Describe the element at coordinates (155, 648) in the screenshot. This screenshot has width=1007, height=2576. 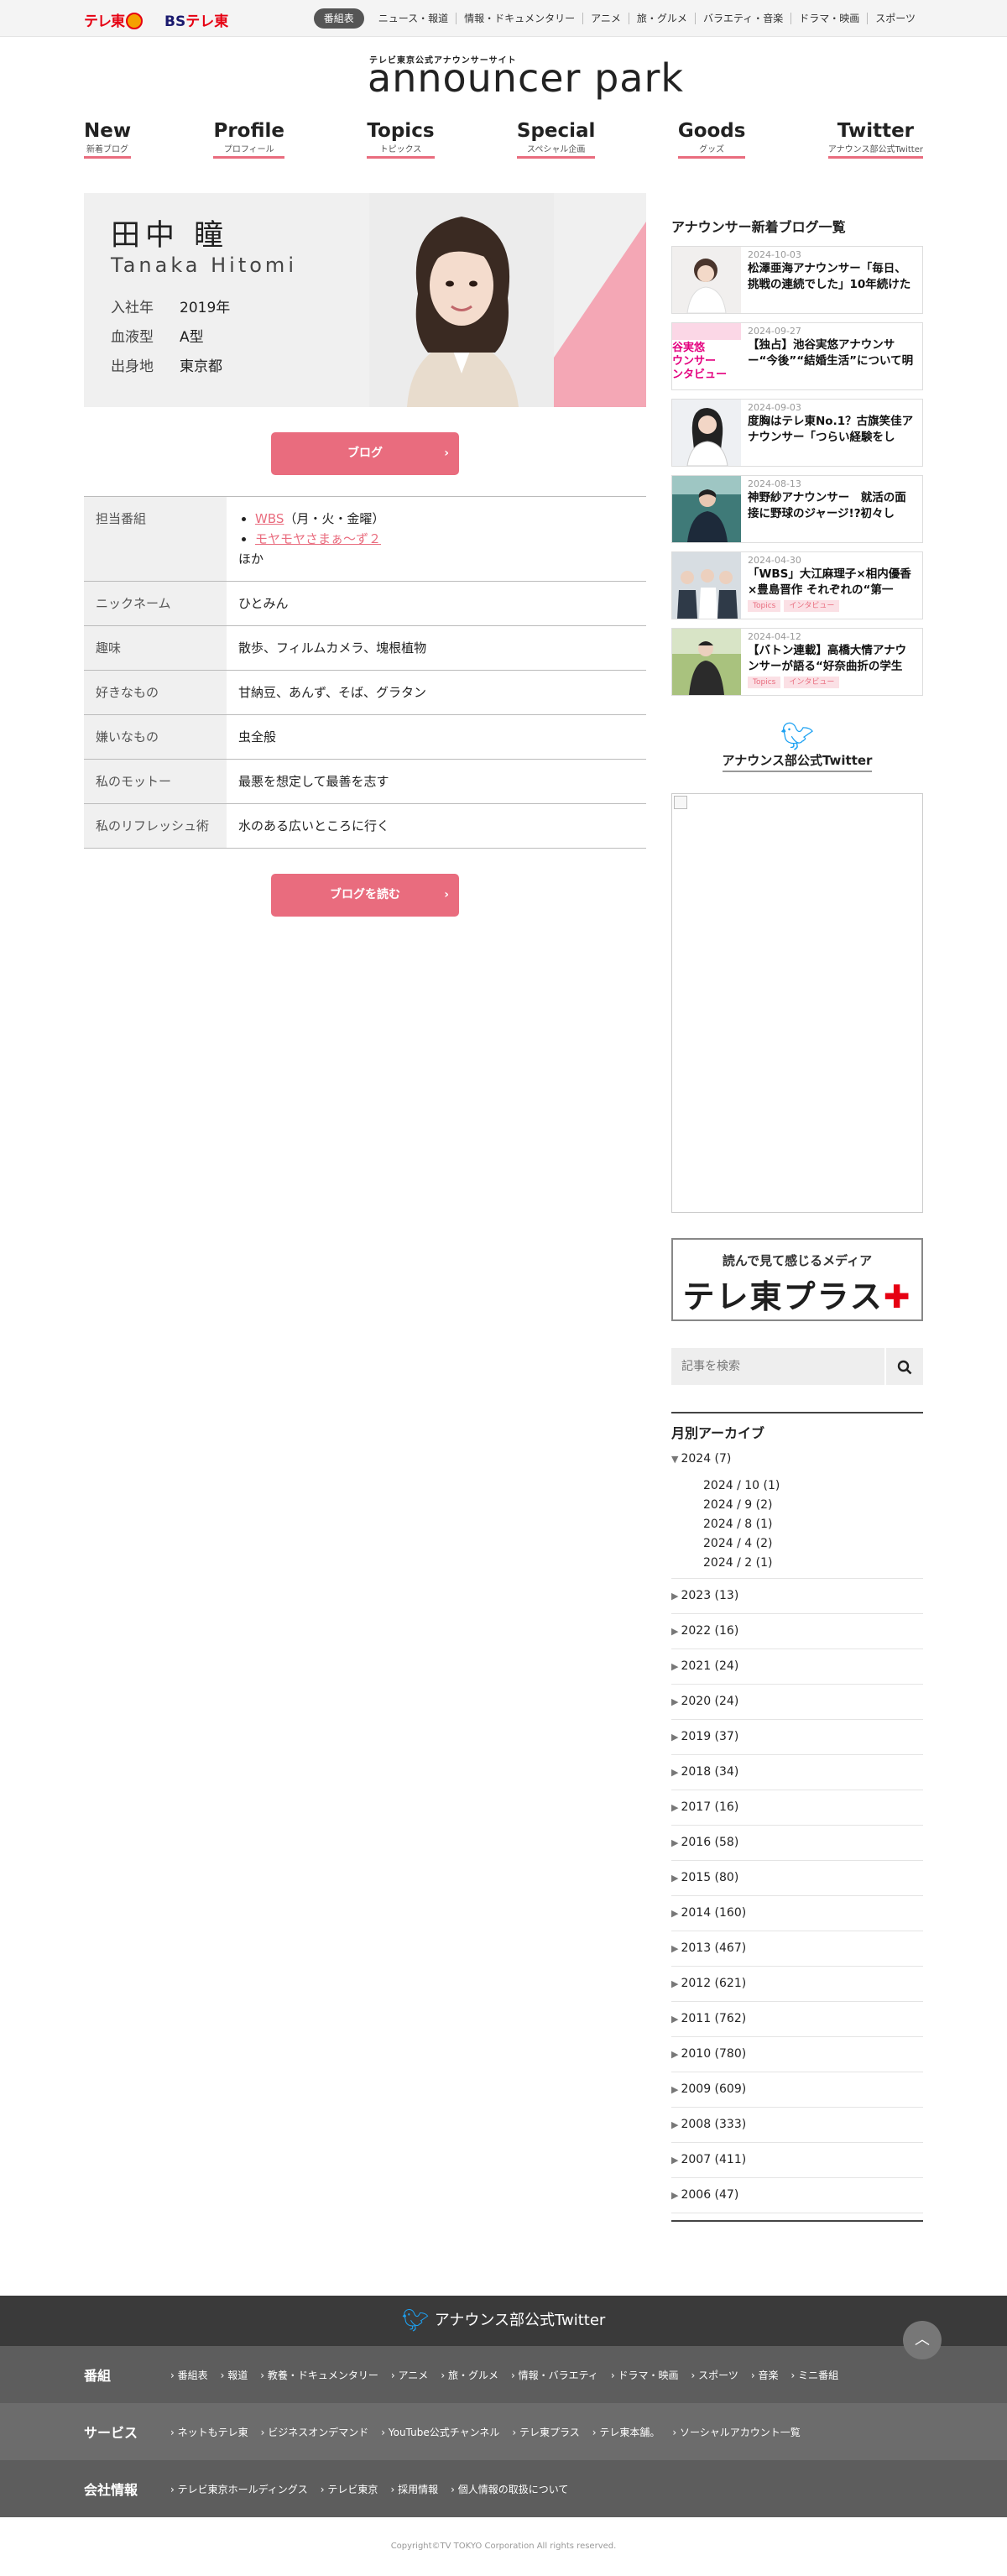
I see `row-label: 趣味` at that location.